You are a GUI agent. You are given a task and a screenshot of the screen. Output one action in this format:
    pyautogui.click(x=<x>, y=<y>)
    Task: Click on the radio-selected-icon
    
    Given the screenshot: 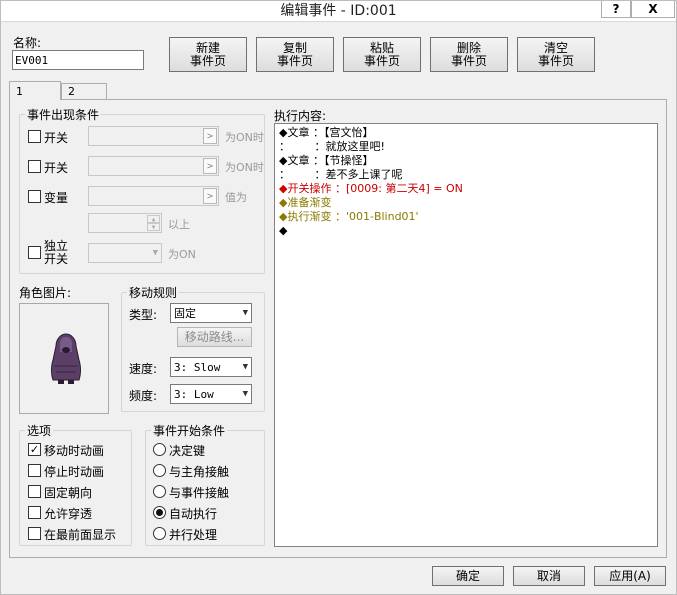 What is the action you would take?
    pyautogui.click(x=159, y=512)
    